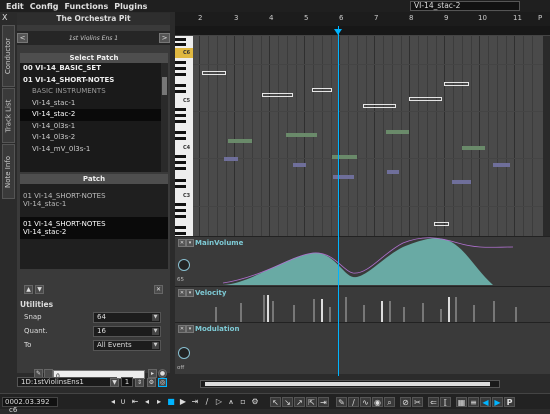  What do you see at coordinates (184, 136) in the screenshot?
I see `piano-keyboard: C6 C5 C4 C3` at bounding box center [184, 136].